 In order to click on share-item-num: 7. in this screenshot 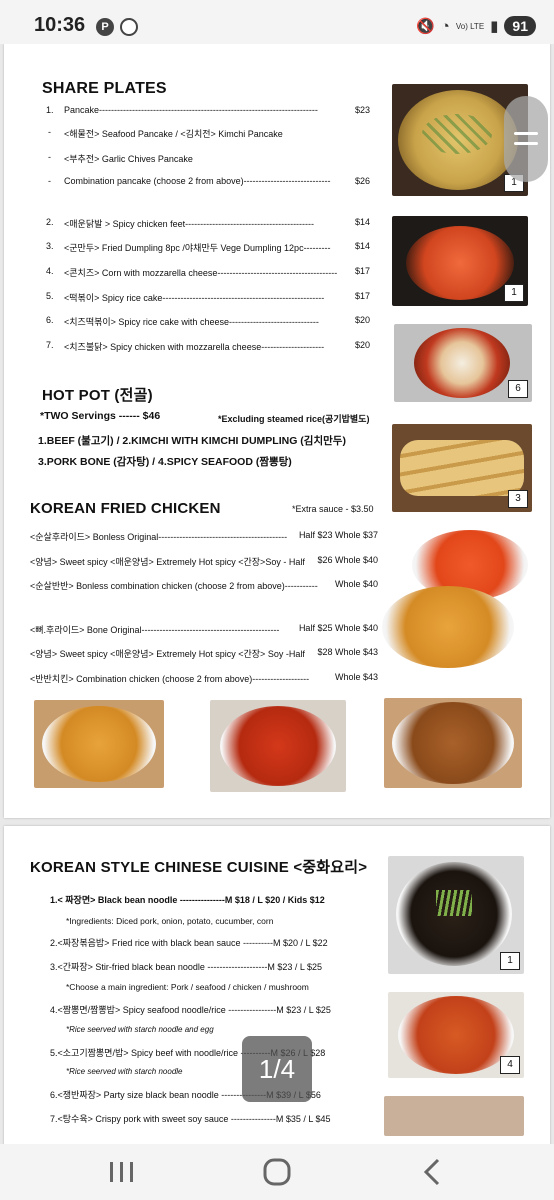, I will do `click(50, 345)`.